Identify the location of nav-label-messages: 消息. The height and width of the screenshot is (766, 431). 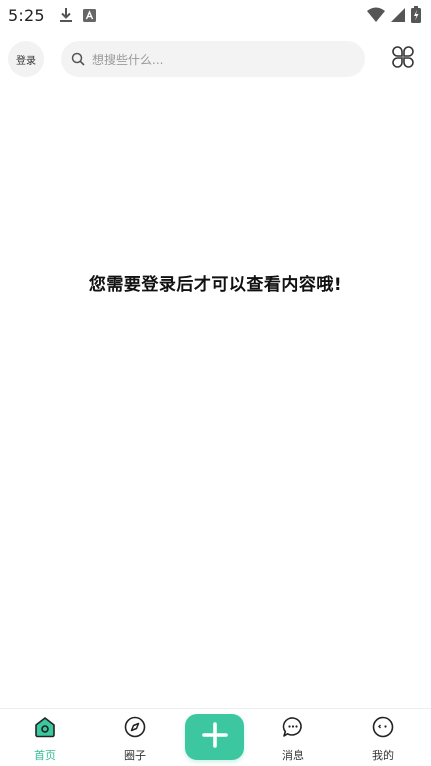
(293, 755).